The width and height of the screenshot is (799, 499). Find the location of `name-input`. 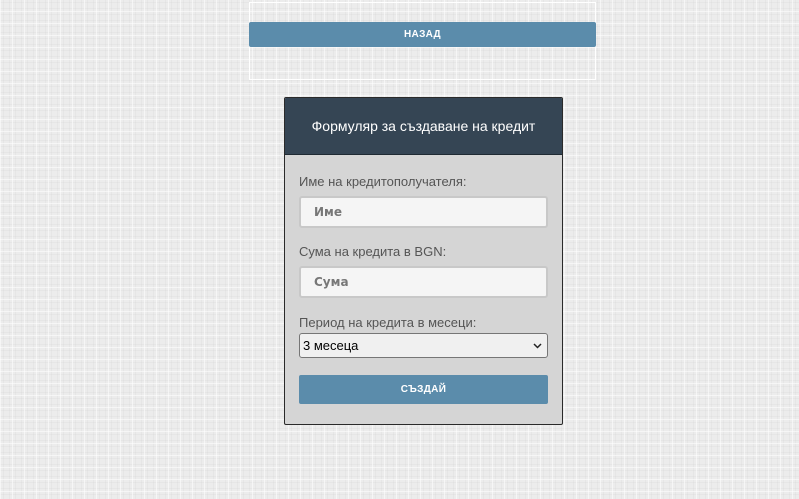

name-input is located at coordinates (423, 212).